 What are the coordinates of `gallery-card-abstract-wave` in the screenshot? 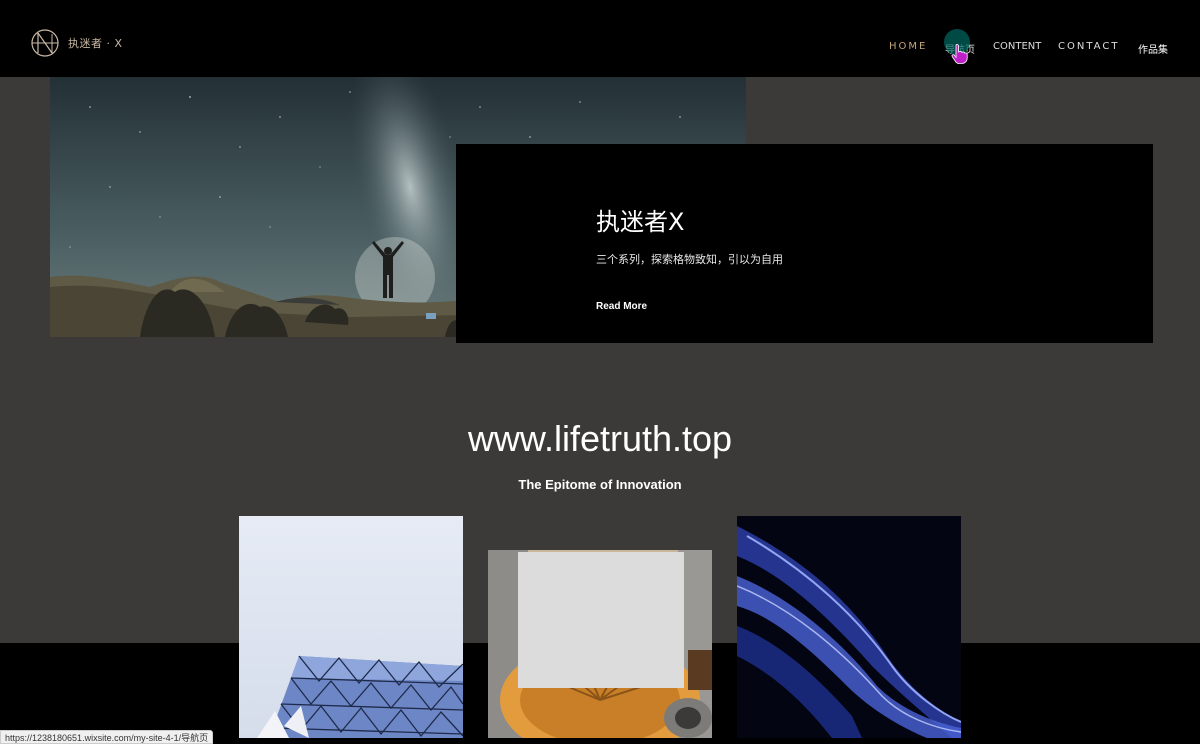 It's located at (849, 627).